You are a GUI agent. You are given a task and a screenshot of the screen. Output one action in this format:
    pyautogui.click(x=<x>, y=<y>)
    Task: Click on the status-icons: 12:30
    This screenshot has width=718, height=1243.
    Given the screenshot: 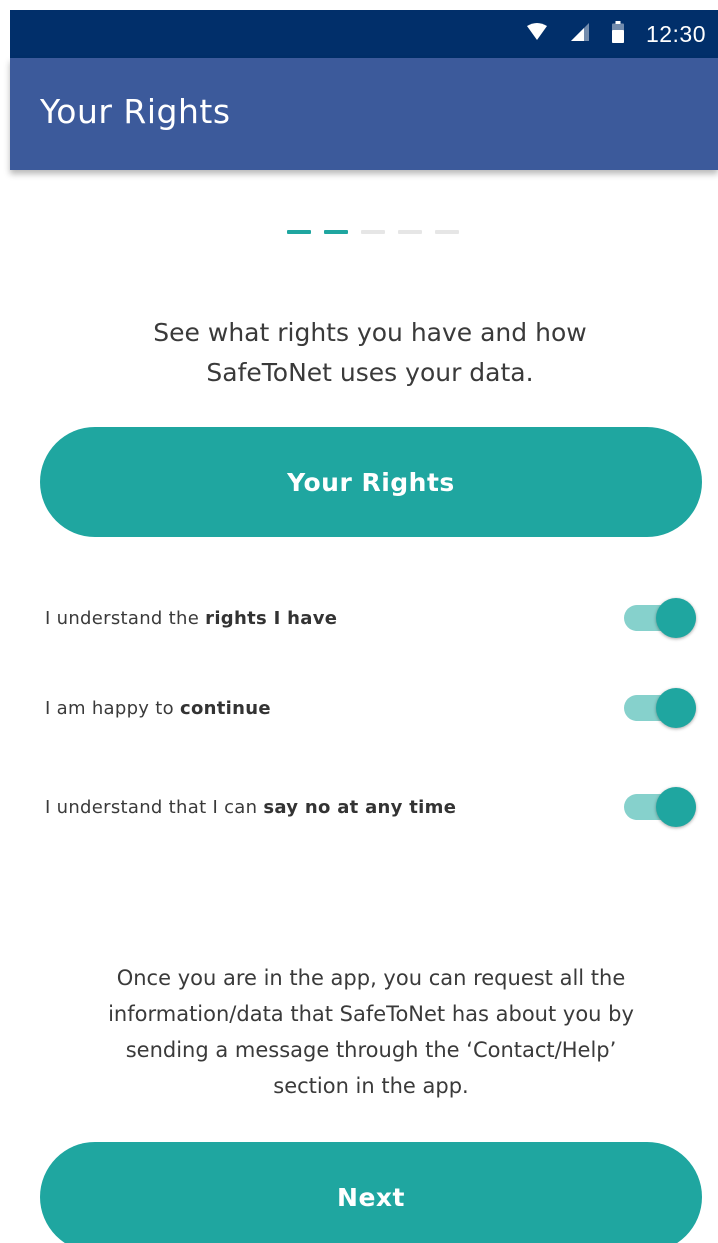 What is the action you would take?
    pyautogui.click(x=616, y=34)
    